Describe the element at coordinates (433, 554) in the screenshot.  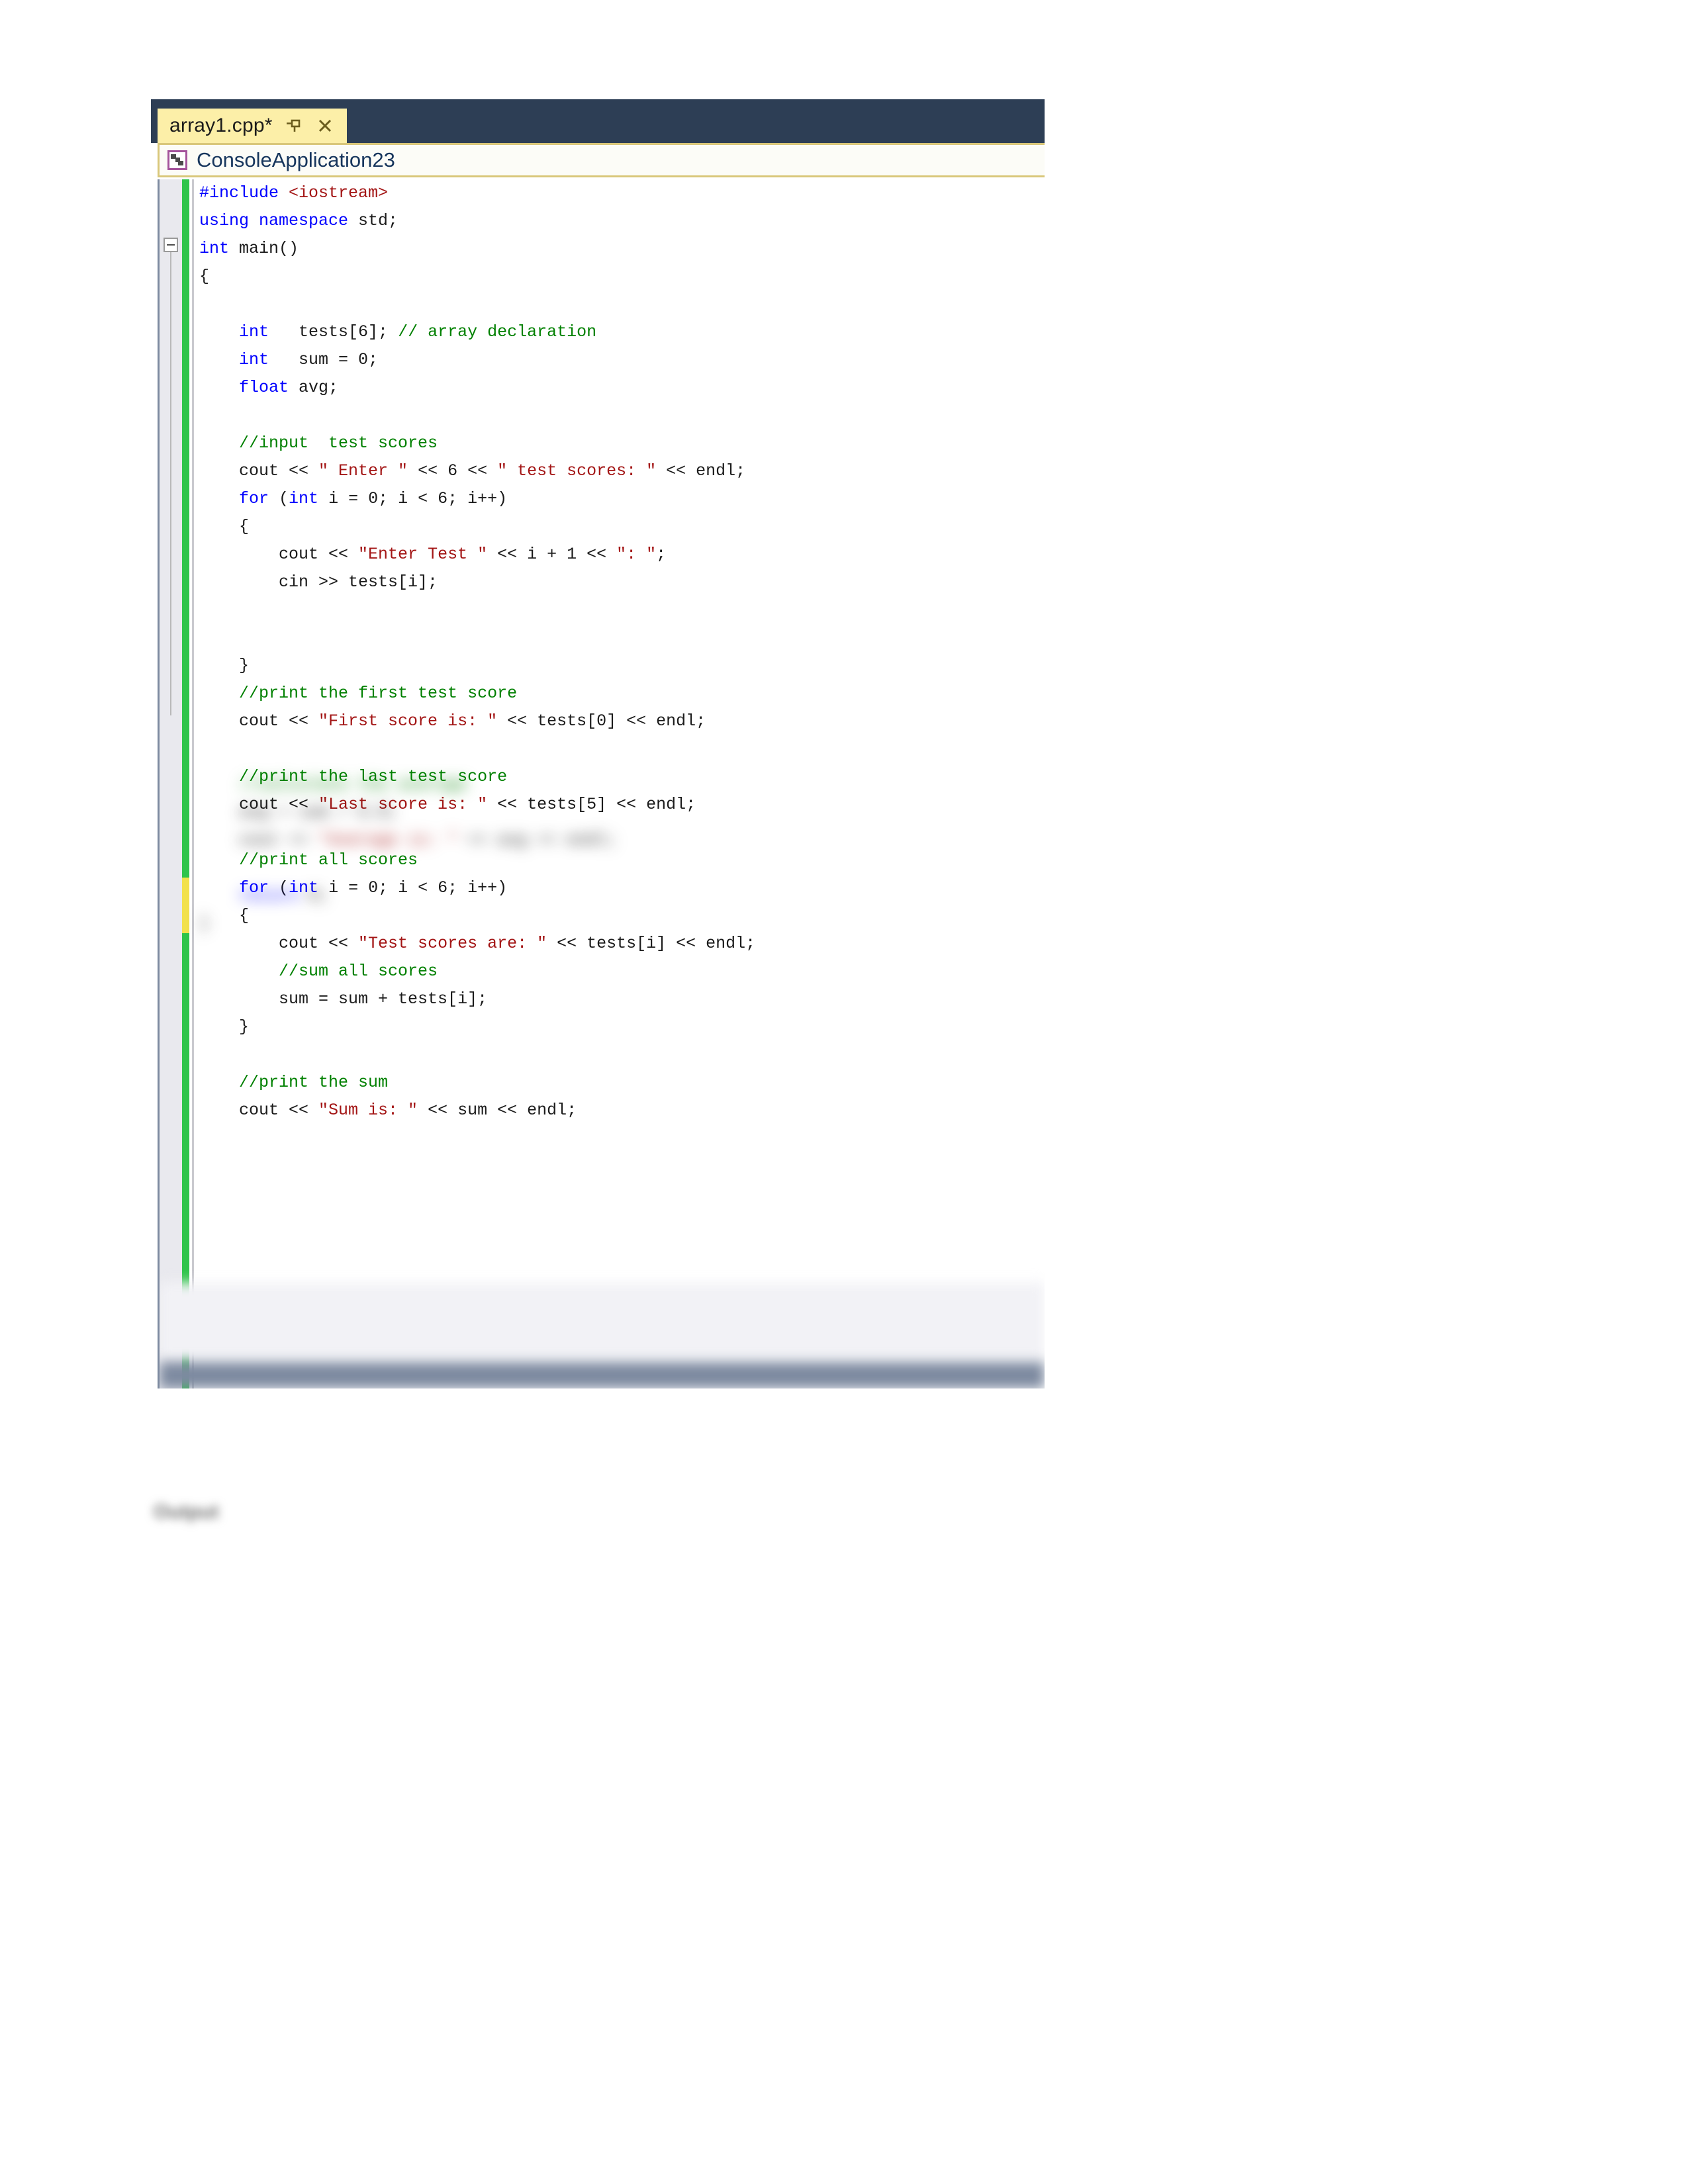
I see `code-line: cout << "Enter Test " << i + 1 << ": ";` at that location.